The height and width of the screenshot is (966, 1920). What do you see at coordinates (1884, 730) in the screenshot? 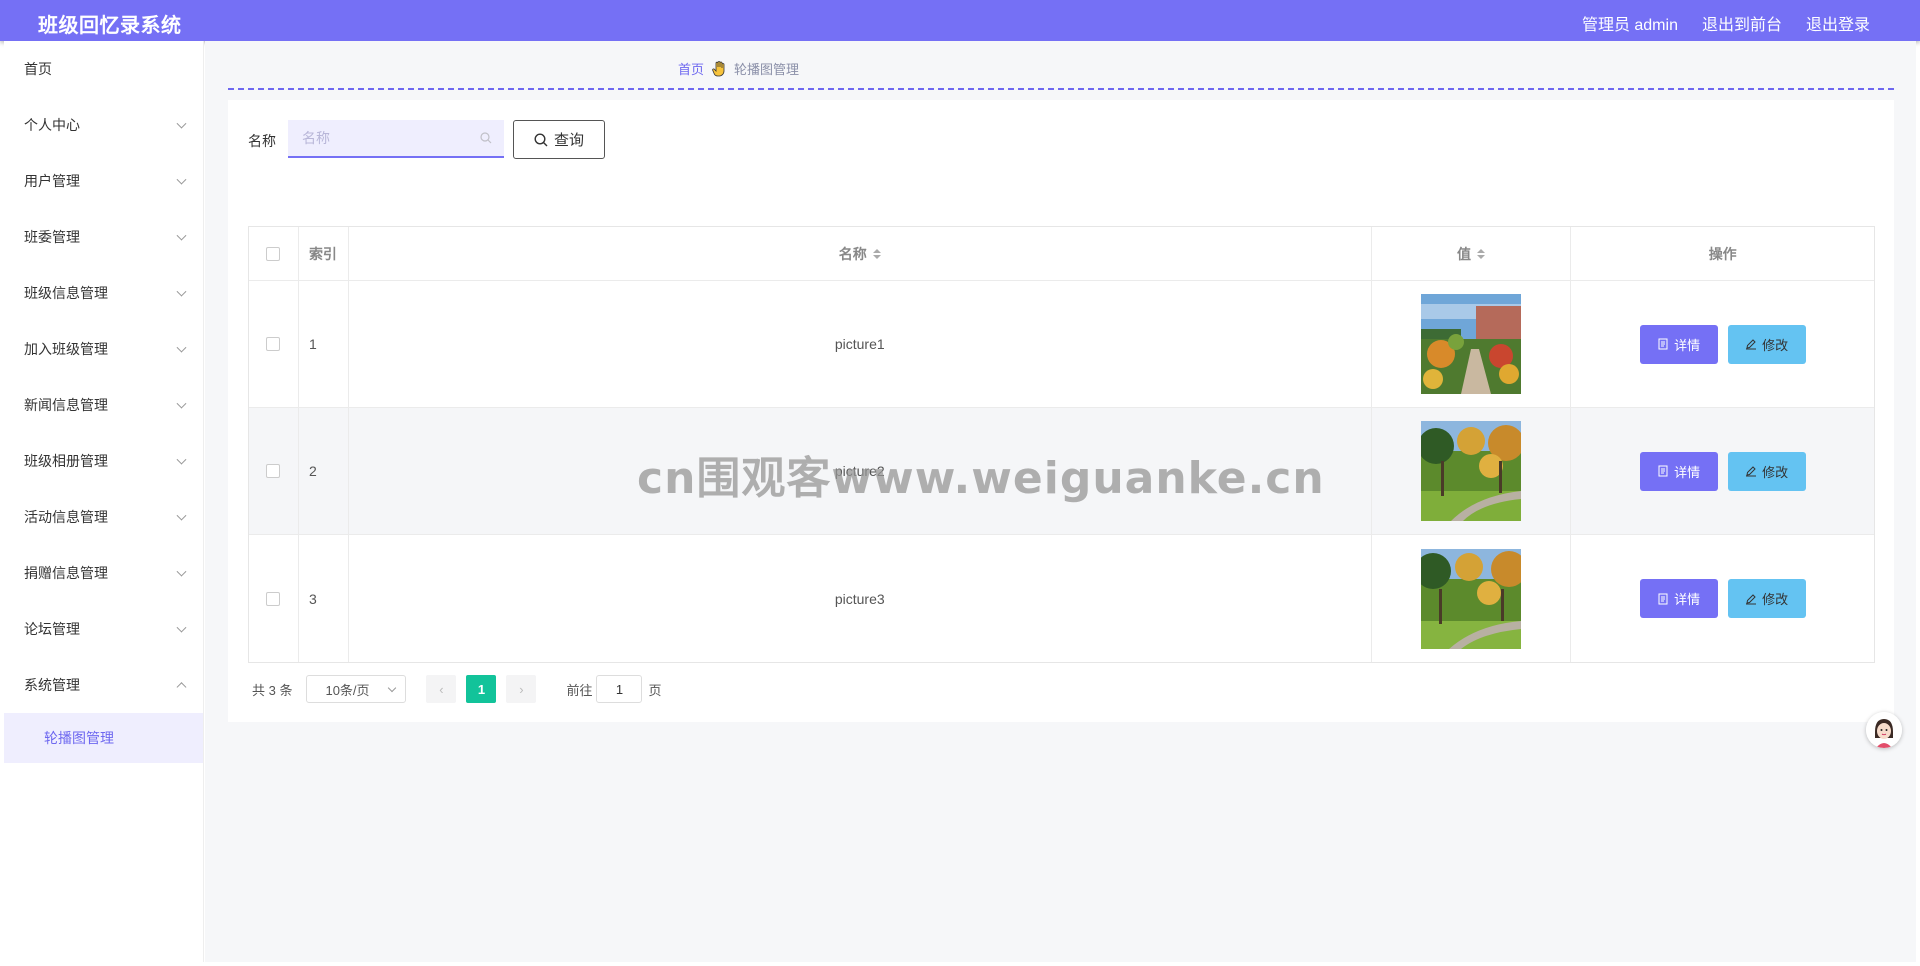
I see `assistant-avatar-icon` at bounding box center [1884, 730].